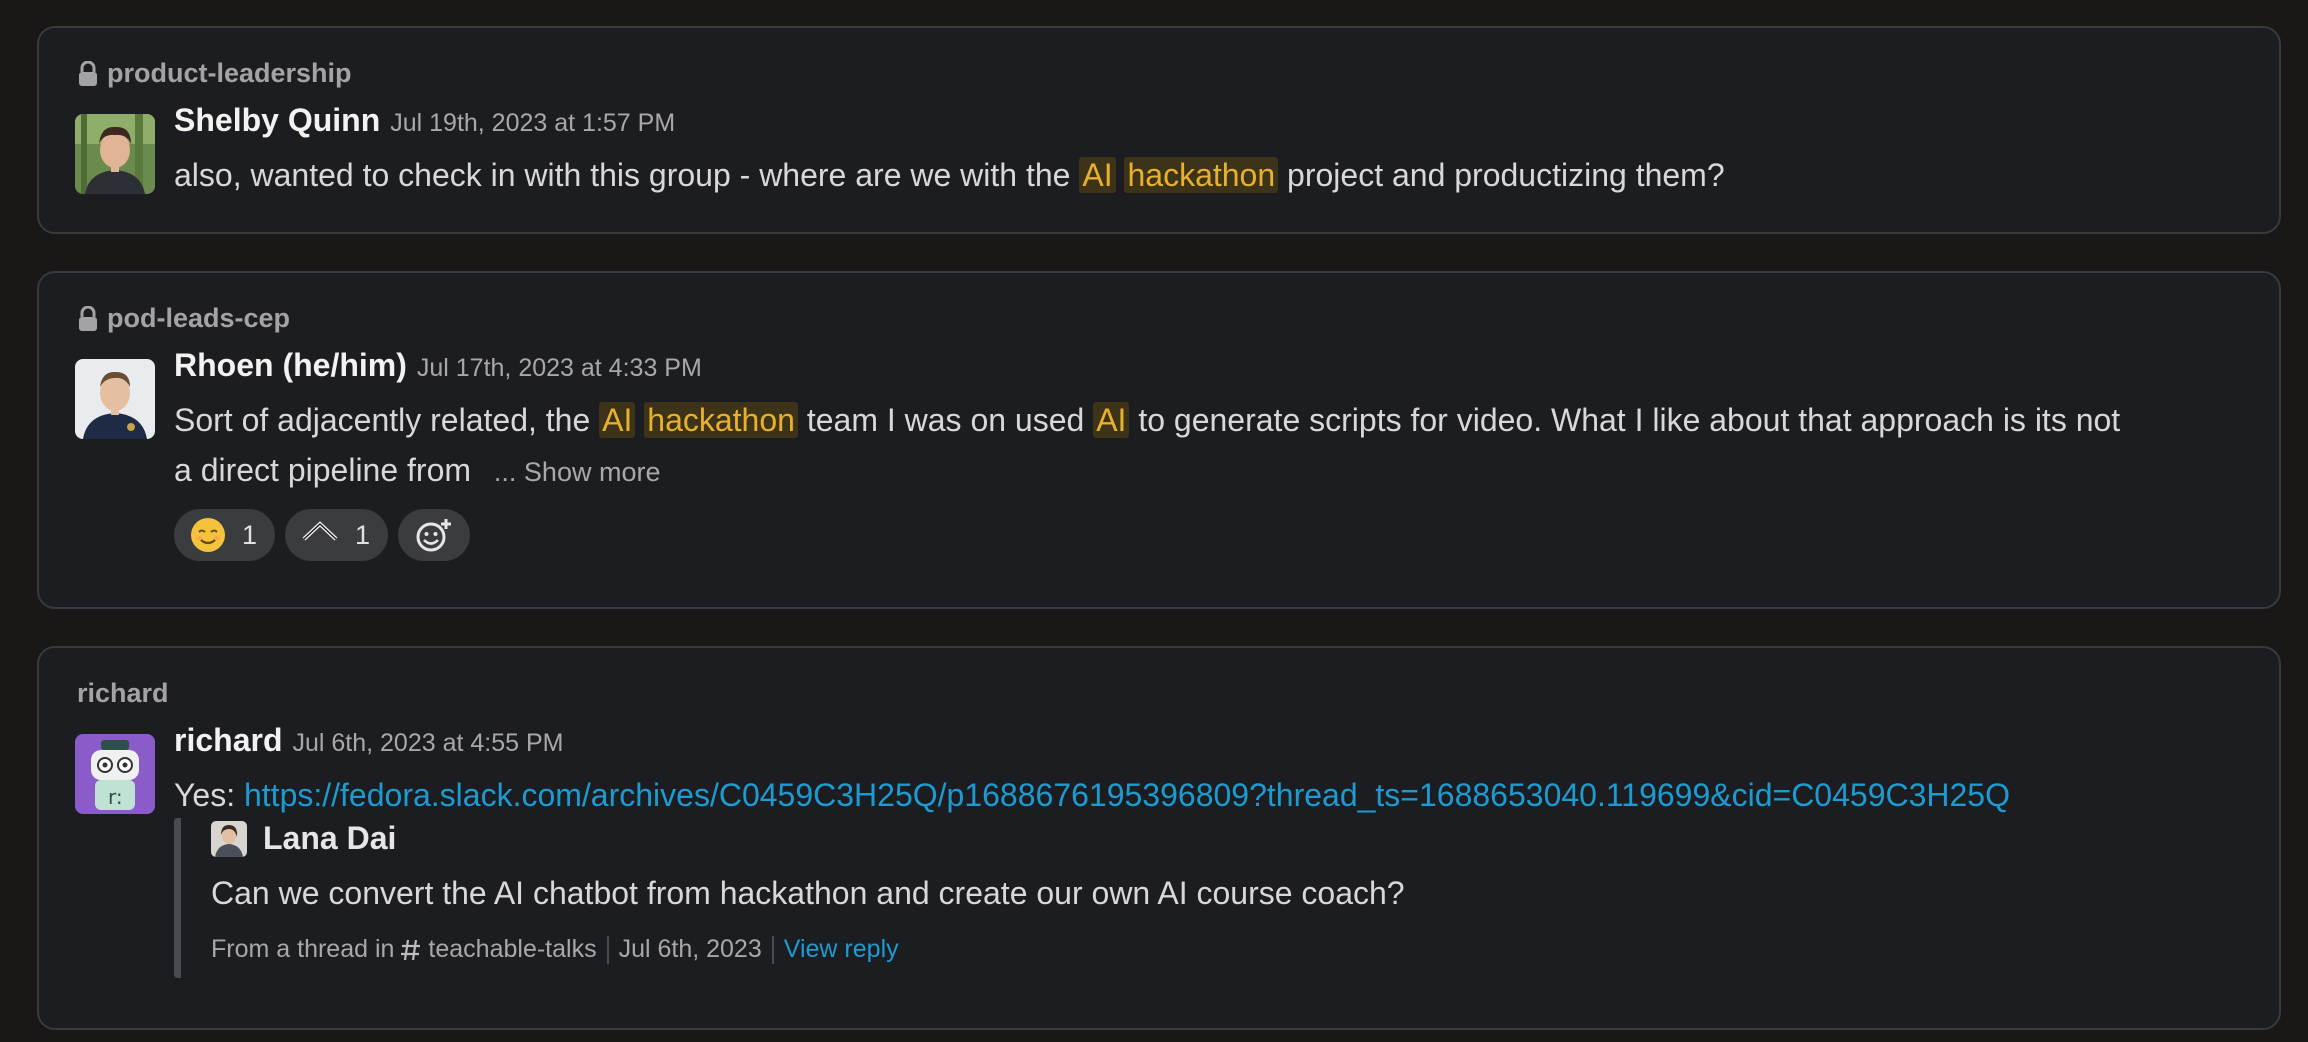  What do you see at coordinates (320, 531) in the screenshot?
I see `chevron-up-icon` at bounding box center [320, 531].